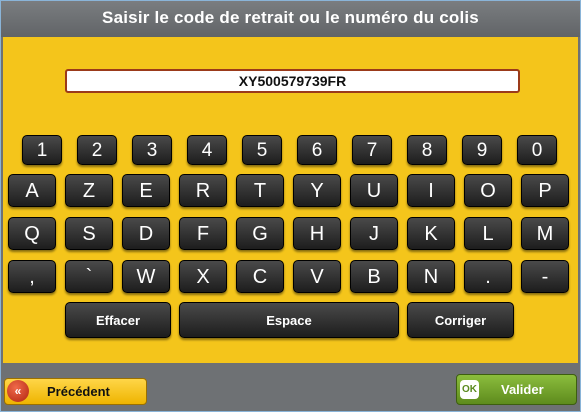  What do you see at coordinates (317, 233) in the screenshot?
I see `key-h: H` at bounding box center [317, 233].